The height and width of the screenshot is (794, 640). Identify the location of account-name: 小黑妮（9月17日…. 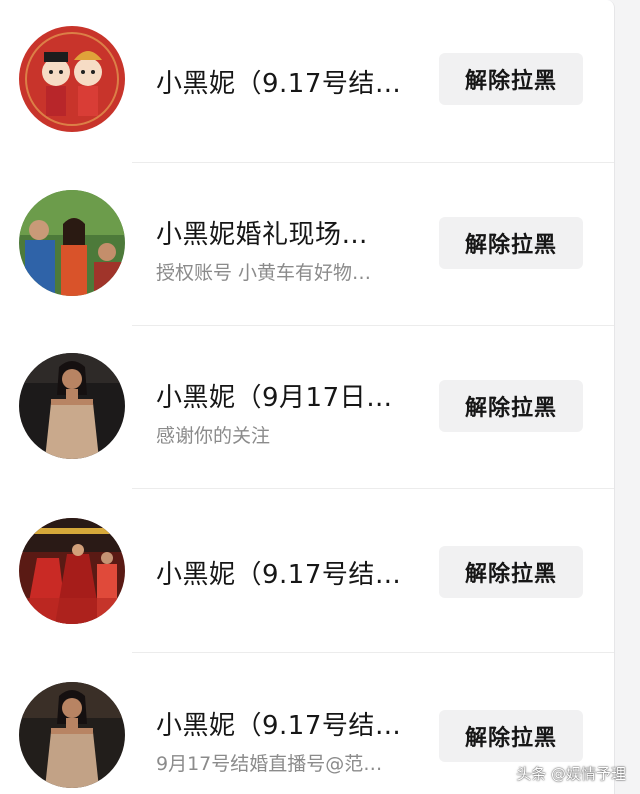
(274, 398).